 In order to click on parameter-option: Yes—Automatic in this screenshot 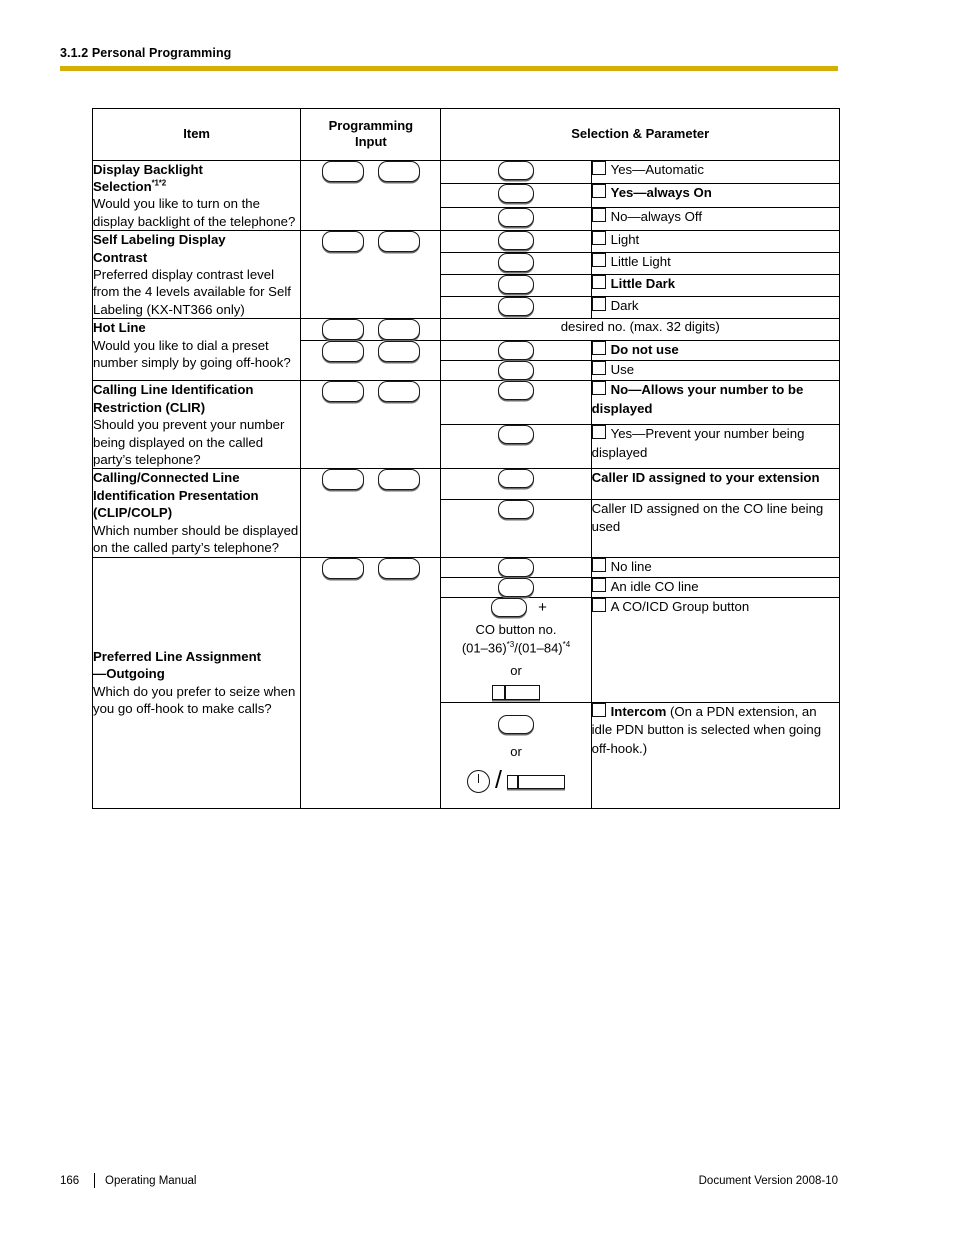, I will do `click(715, 172)`.